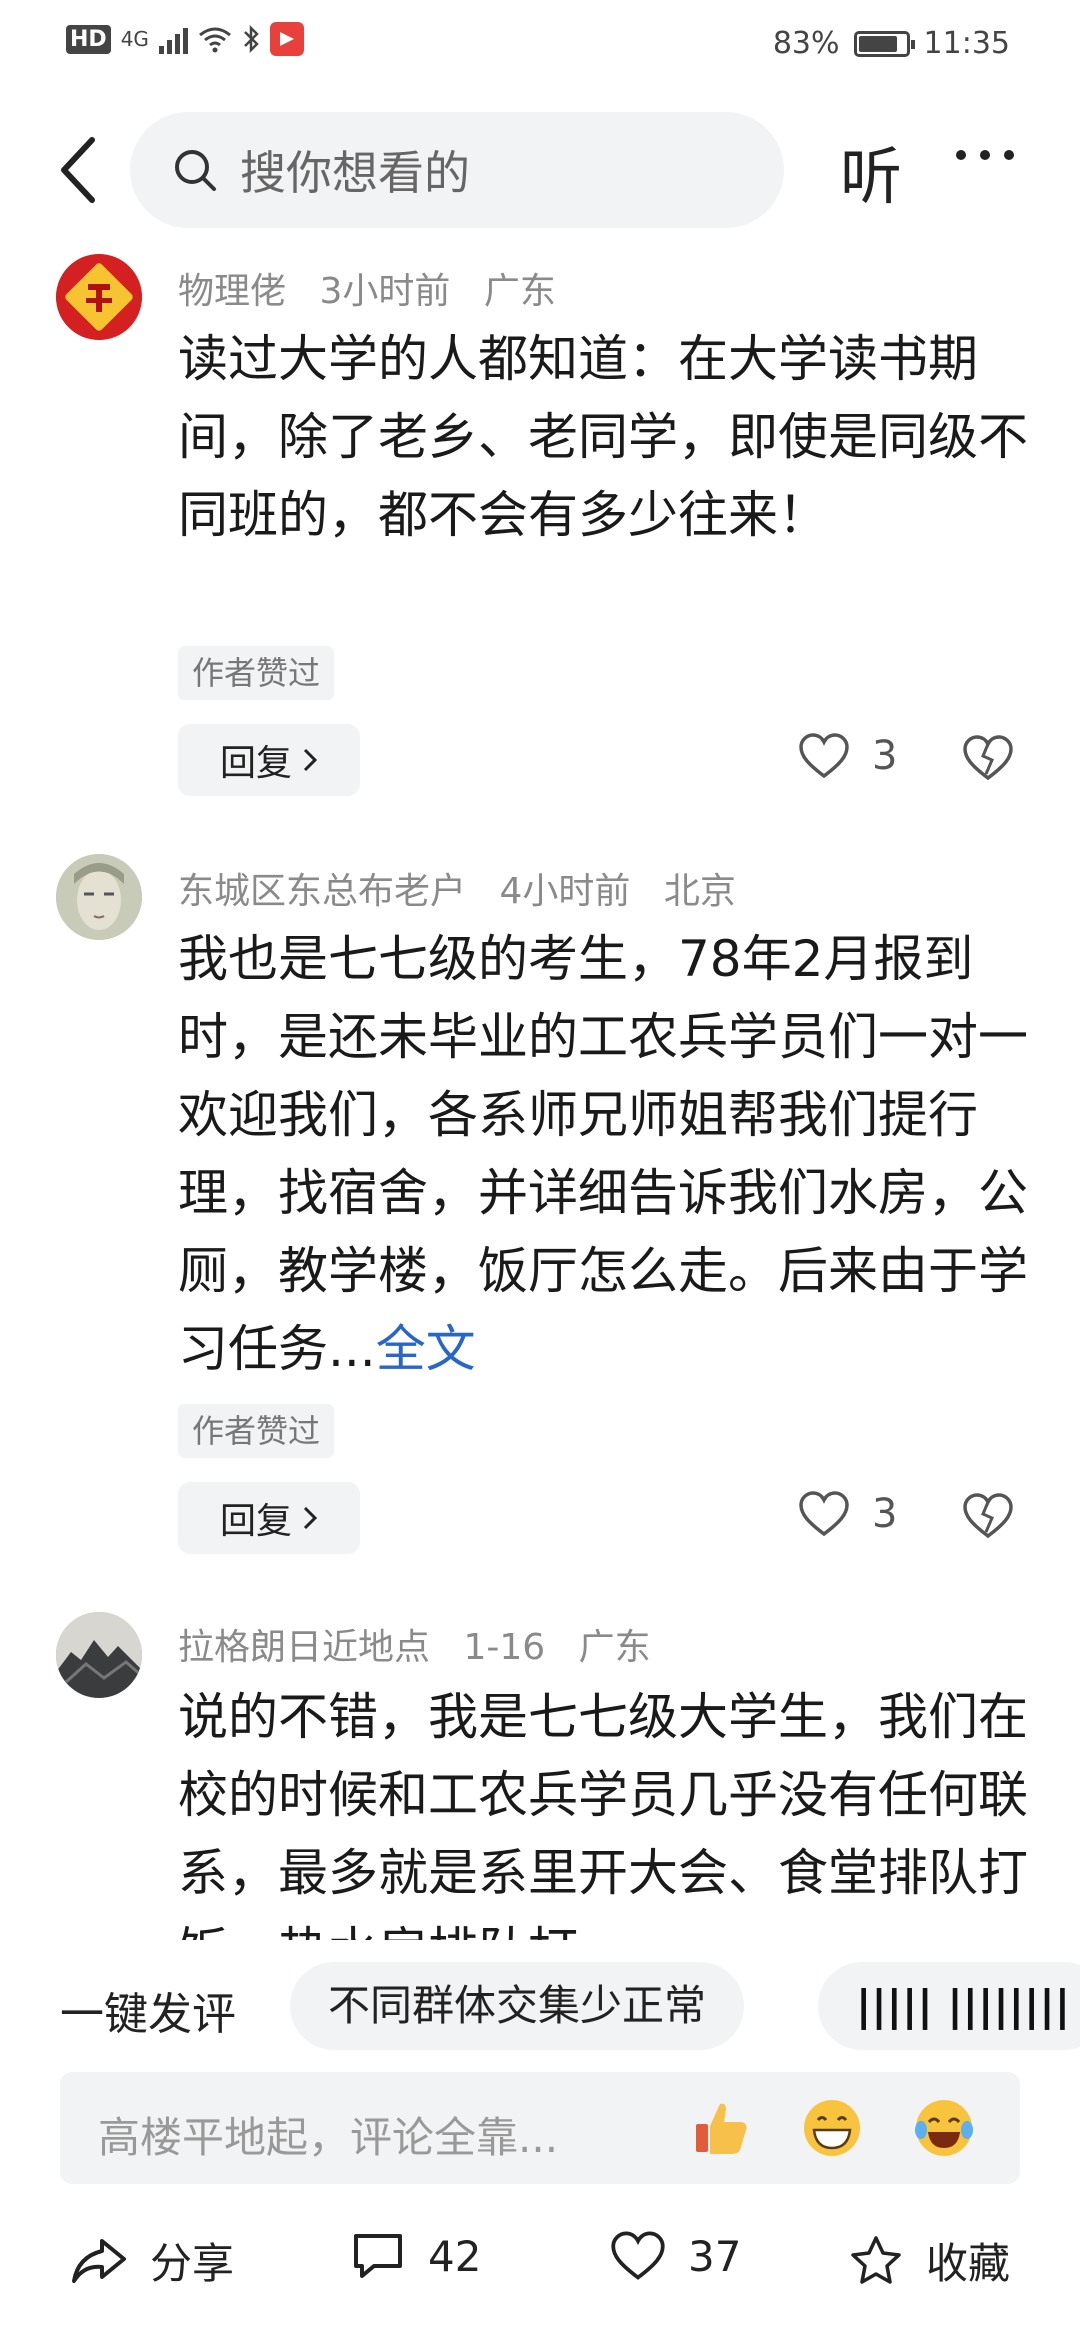  Describe the element at coordinates (88, 39) in the screenshot. I see `hd-icon: HD` at that location.